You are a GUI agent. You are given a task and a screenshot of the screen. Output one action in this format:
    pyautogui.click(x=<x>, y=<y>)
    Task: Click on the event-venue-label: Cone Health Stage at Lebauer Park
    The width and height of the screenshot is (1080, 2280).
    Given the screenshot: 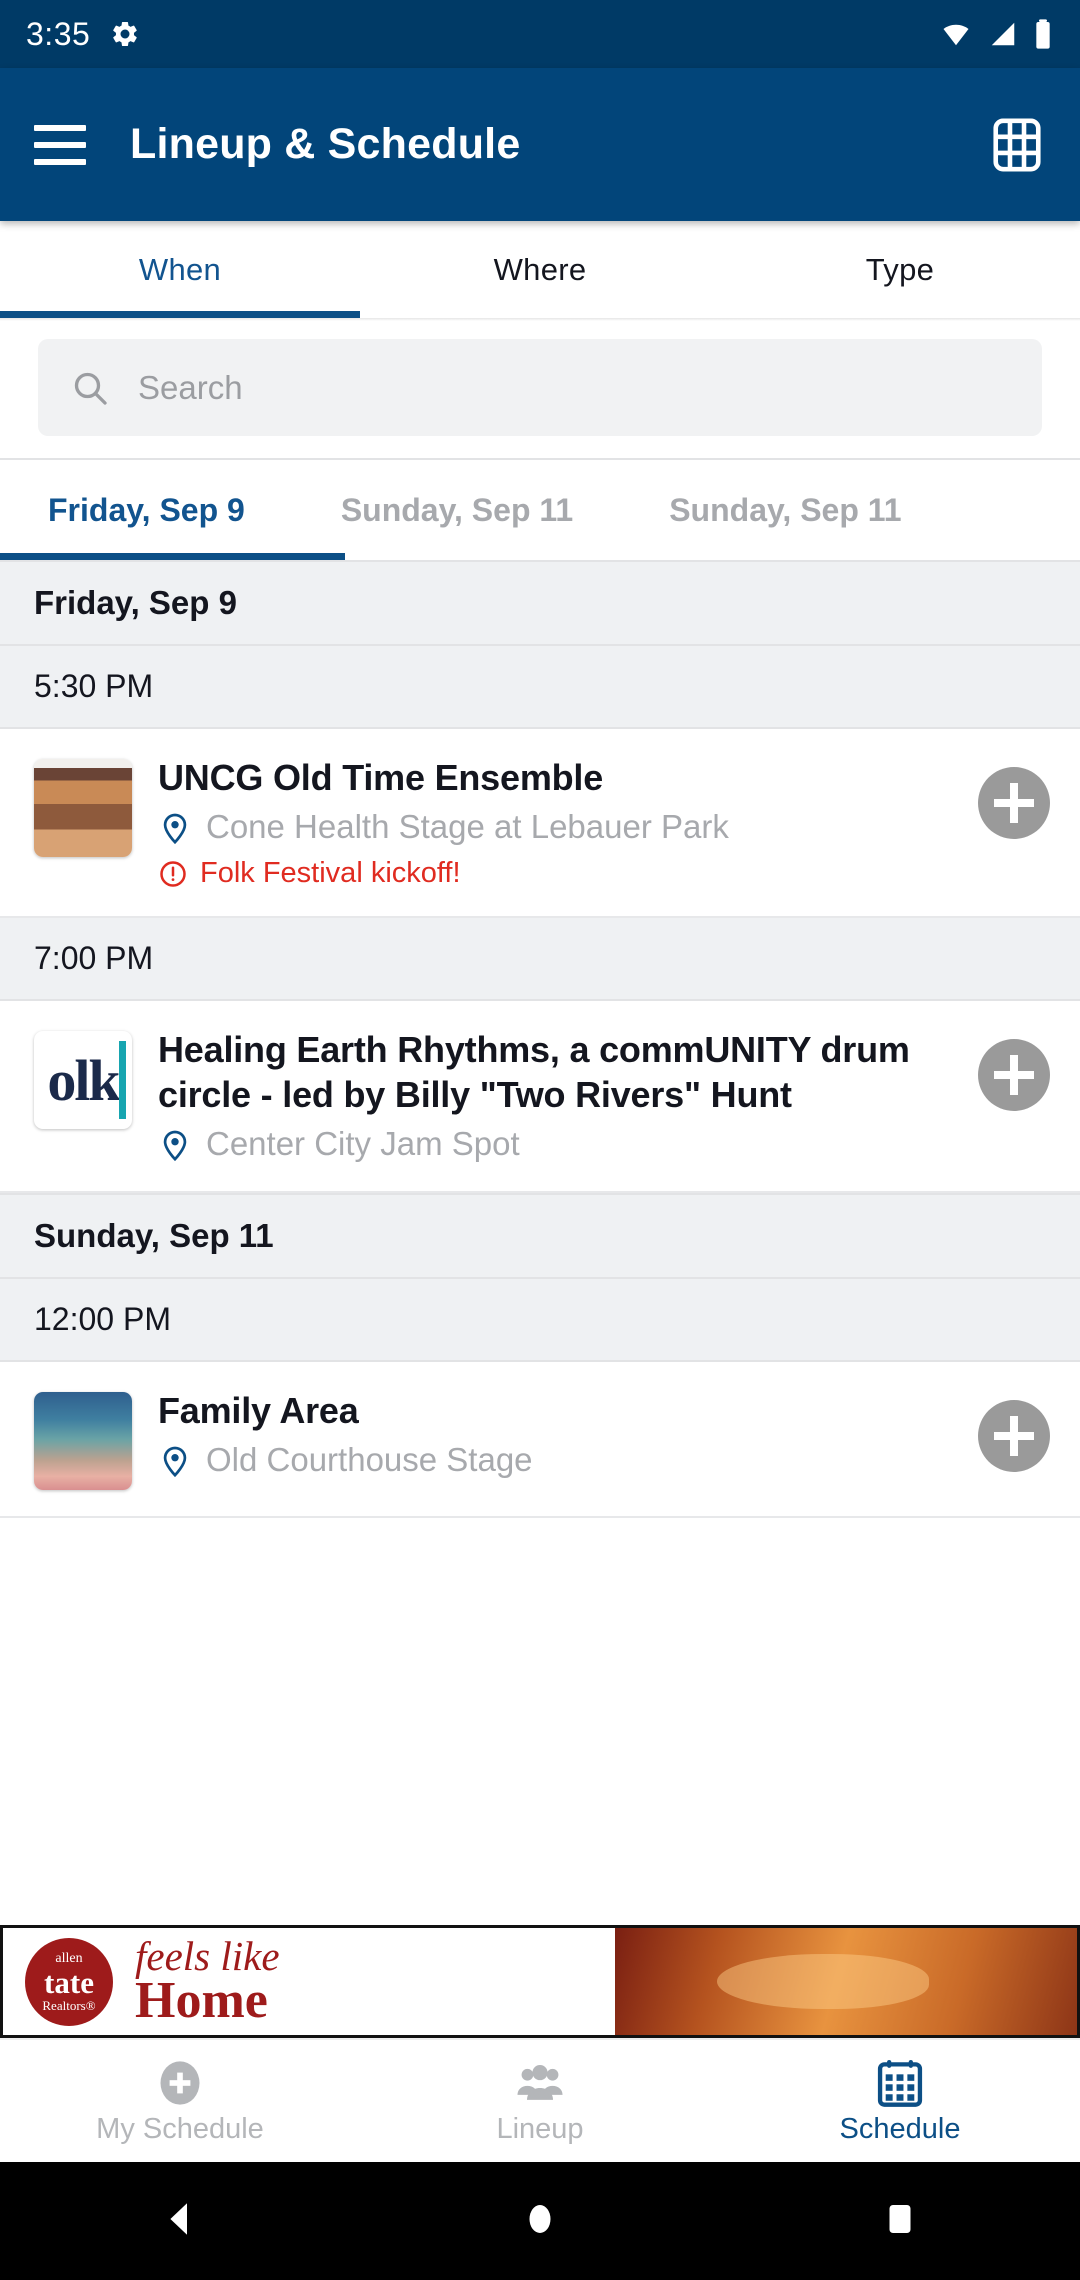 What is the action you would take?
    pyautogui.click(x=467, y=826)
    